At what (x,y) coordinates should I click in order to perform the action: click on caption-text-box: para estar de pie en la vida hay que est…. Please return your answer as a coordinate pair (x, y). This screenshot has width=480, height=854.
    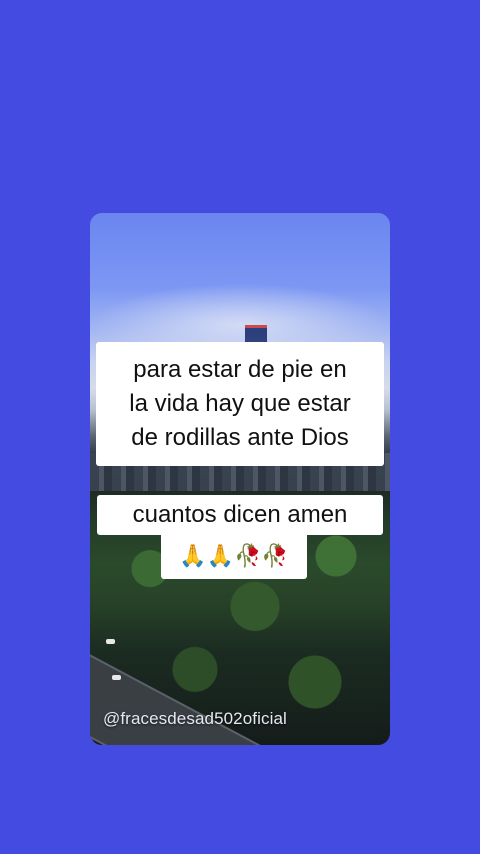
    Looking at the image, I should click on (240, 404).